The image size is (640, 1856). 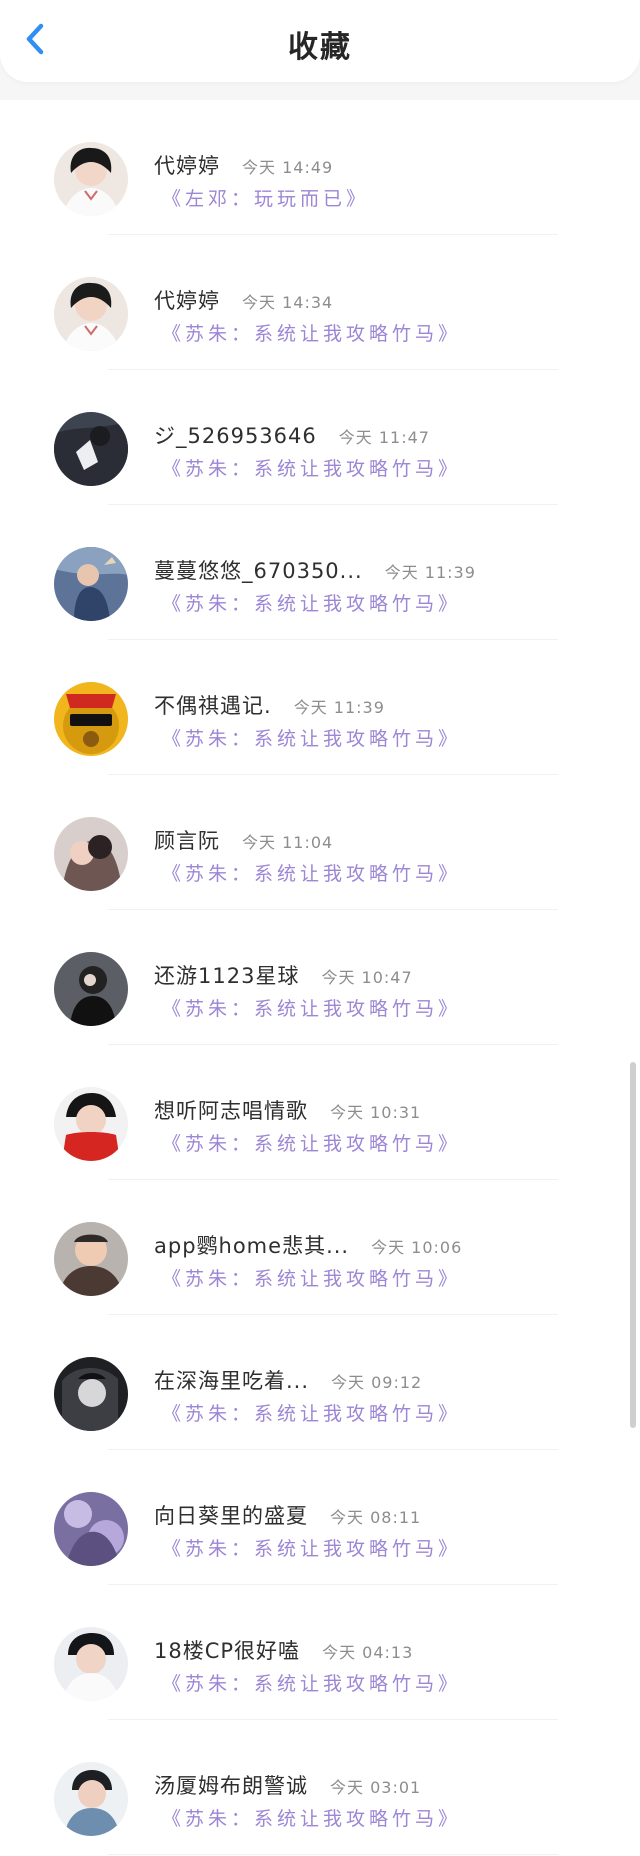 I want to click on list-item: 还游1123星球 今天 10:47 《苏朱：系统让我攻略竹马》, so click(x=320, y=977).